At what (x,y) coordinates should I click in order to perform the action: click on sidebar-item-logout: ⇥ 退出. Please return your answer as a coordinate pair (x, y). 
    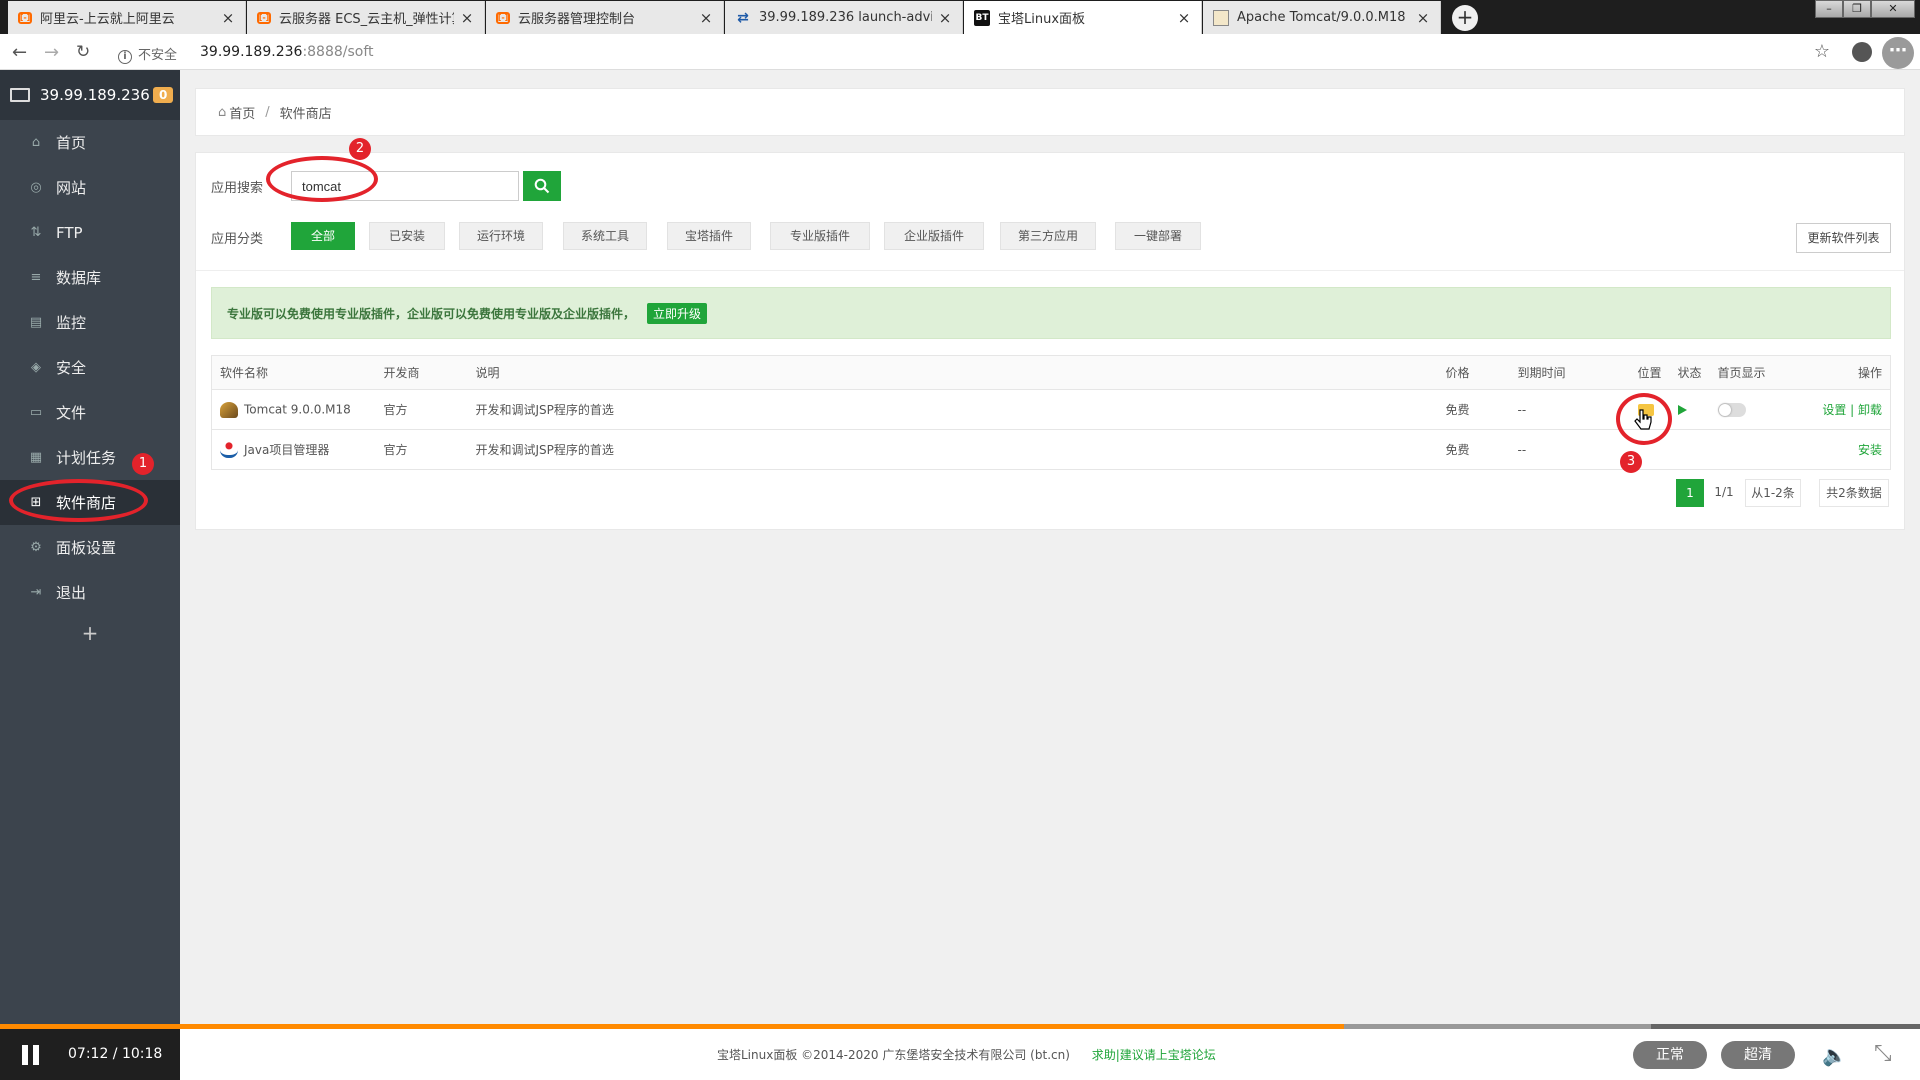
    Looking at the image, I should click on (90, 592).